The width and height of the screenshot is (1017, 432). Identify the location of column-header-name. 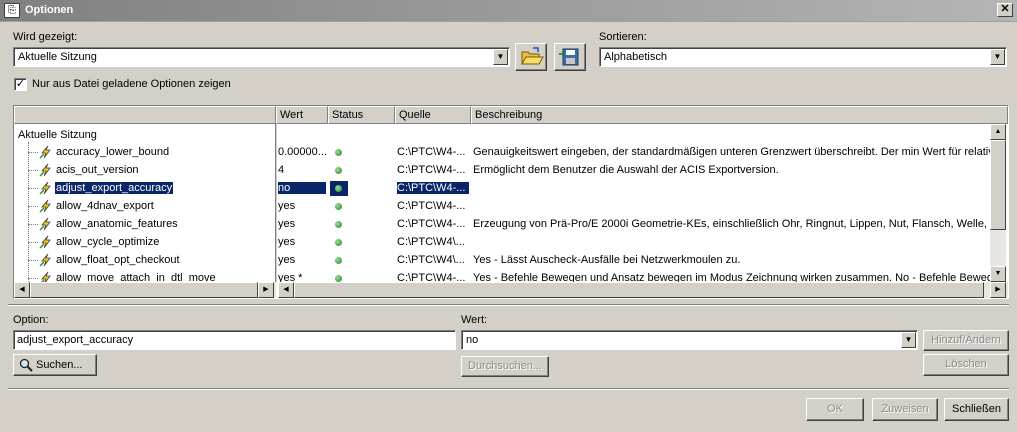
(145, 115).